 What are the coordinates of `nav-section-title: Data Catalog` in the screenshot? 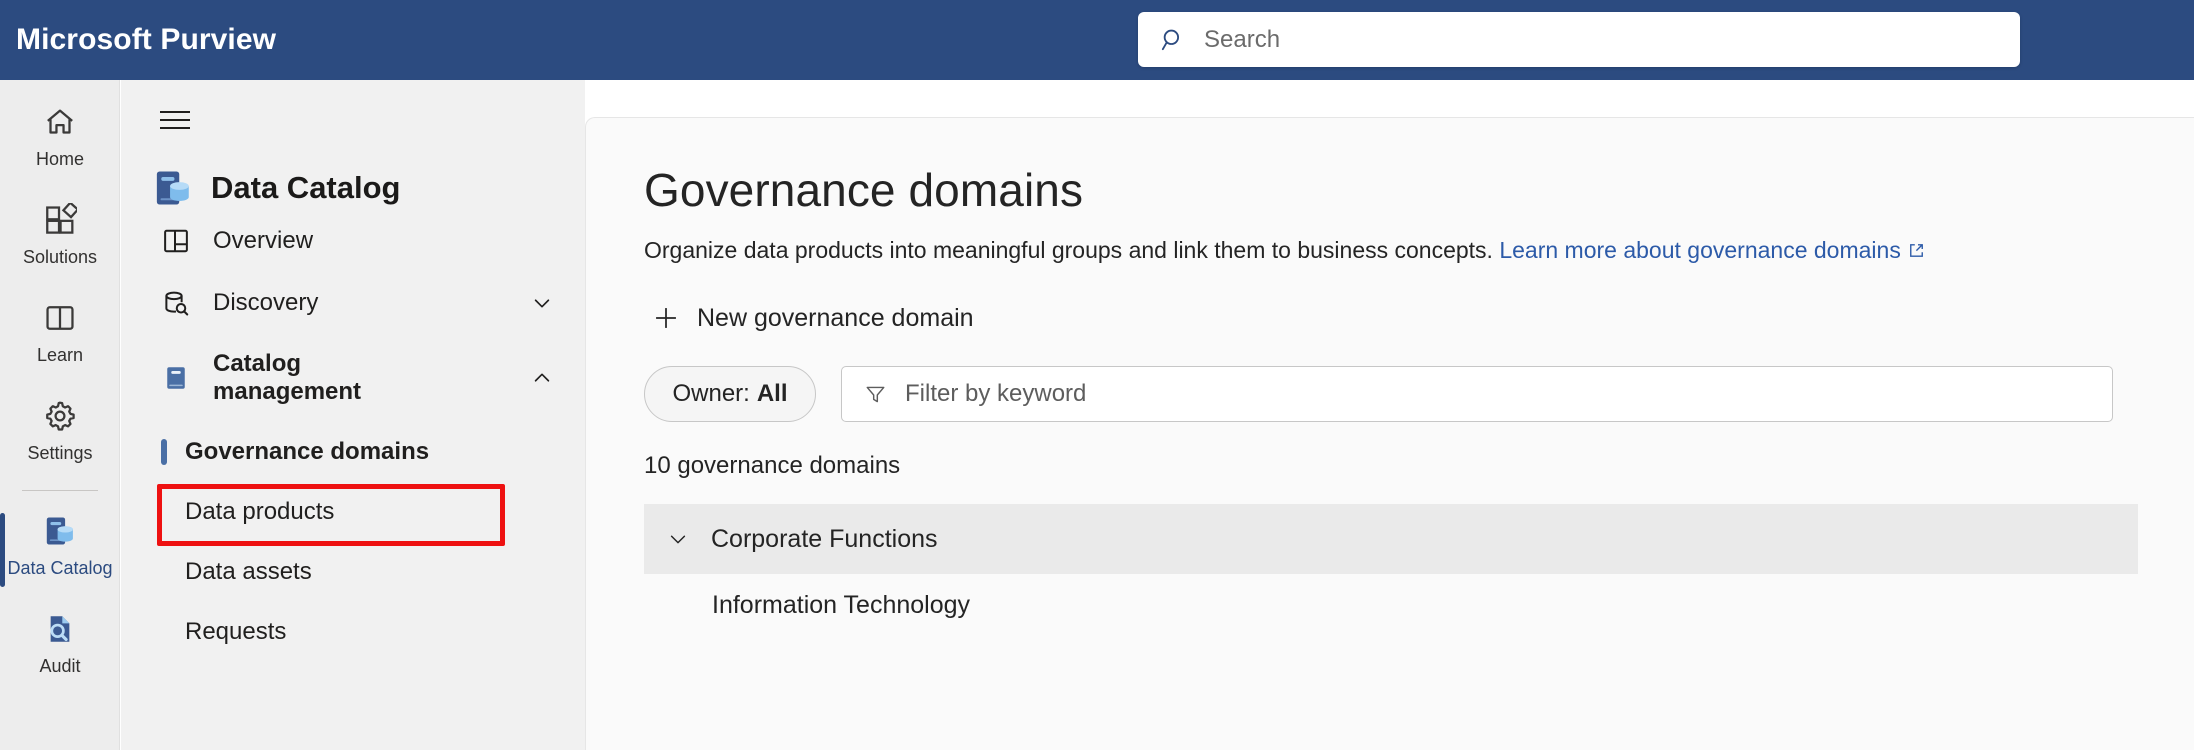 It's located at (368, 188).